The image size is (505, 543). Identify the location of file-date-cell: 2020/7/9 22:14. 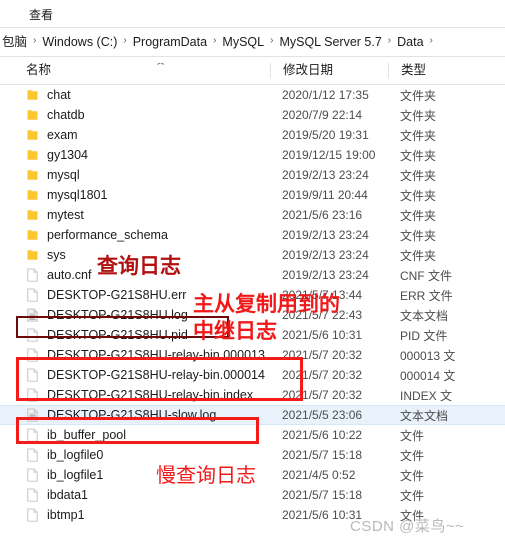
(322, 115).